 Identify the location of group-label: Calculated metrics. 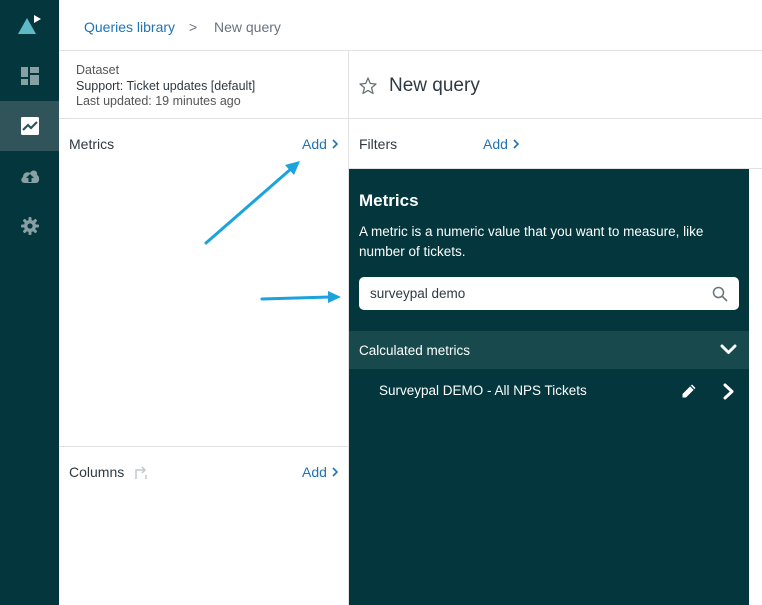
(415, 350).